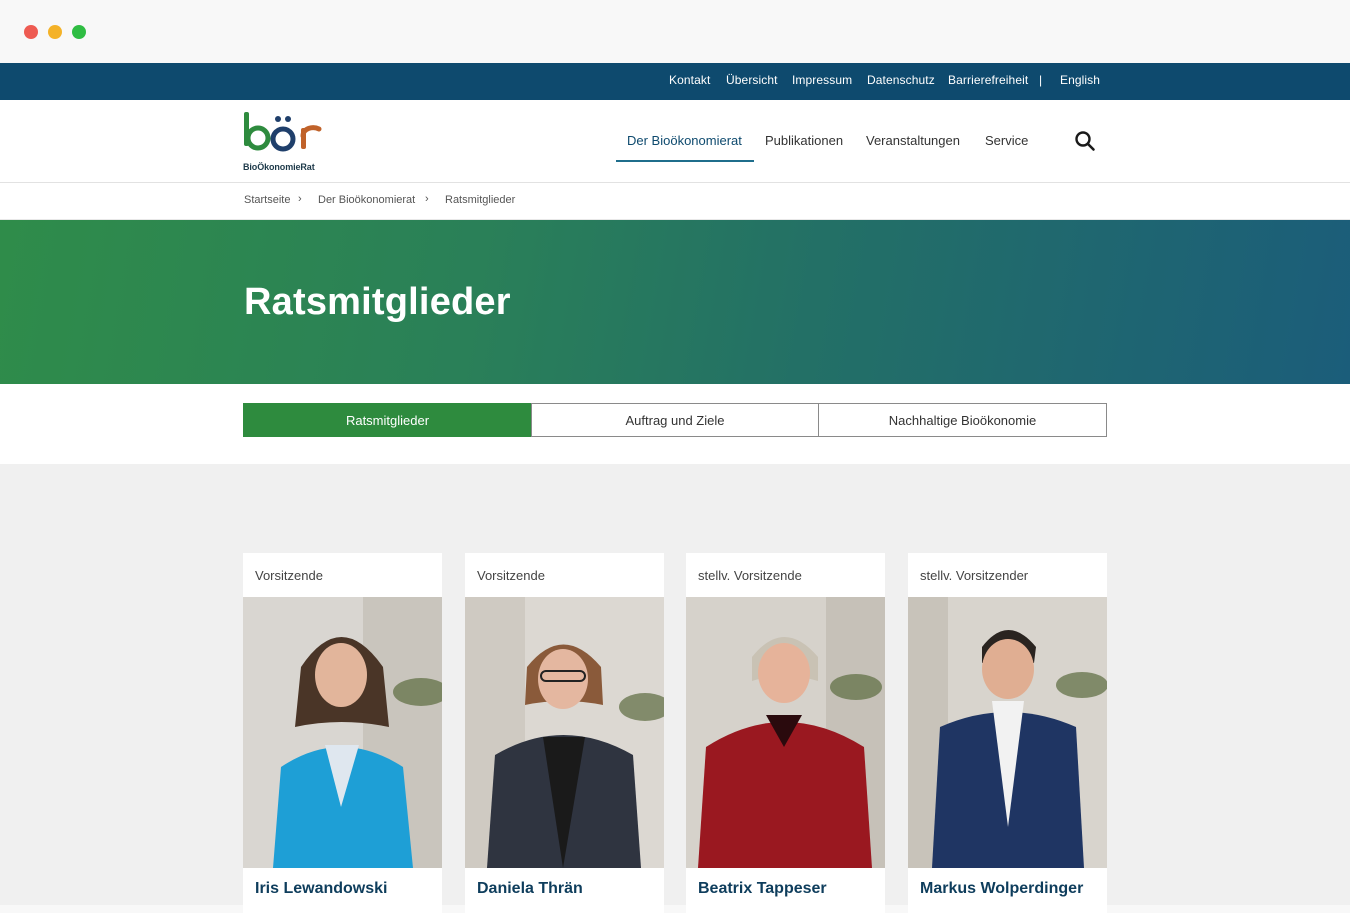  Describe the element at coordinates (530, 889) in the screenshot. I see `member-name: Daniela Thrän` at that location.